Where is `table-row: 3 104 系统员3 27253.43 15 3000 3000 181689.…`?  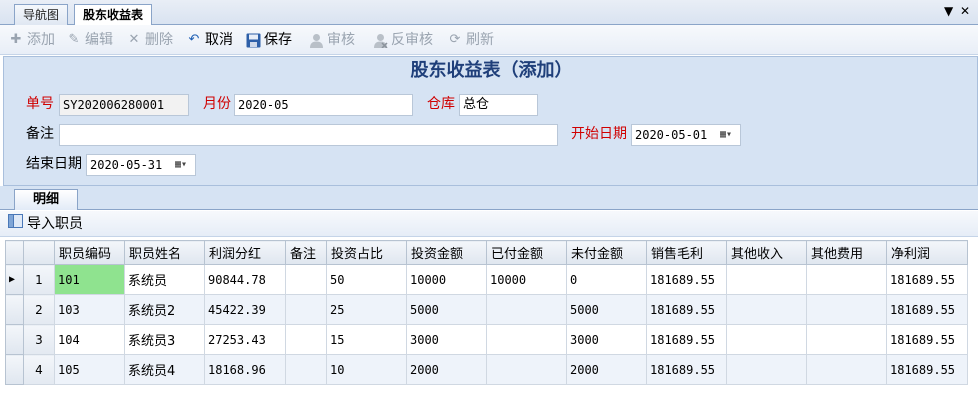 table-row: 3 104 系统员3 27253.43 15 3000 3000 181689.… is located at coordinates (486, 339).